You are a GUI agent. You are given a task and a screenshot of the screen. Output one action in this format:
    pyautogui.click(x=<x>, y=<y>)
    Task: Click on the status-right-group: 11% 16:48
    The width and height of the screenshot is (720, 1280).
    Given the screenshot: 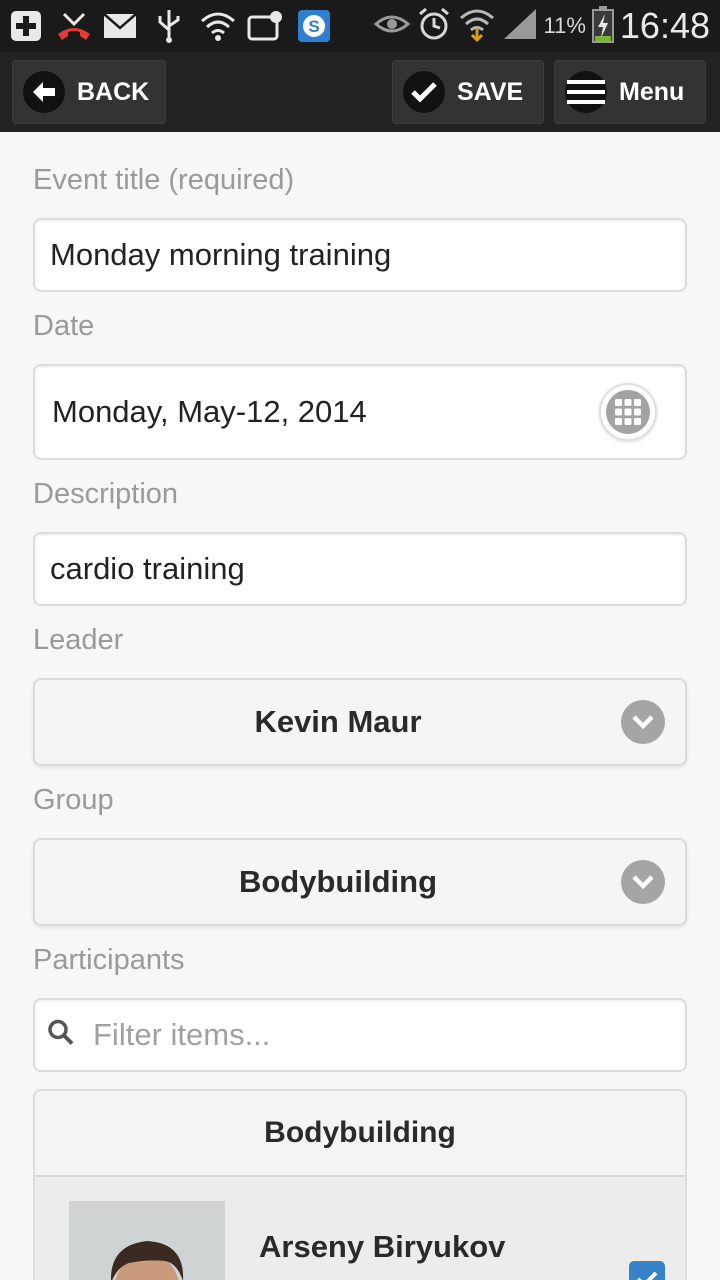 What is the action you would take?
    pyautogui.click(x=541, y=26)
    